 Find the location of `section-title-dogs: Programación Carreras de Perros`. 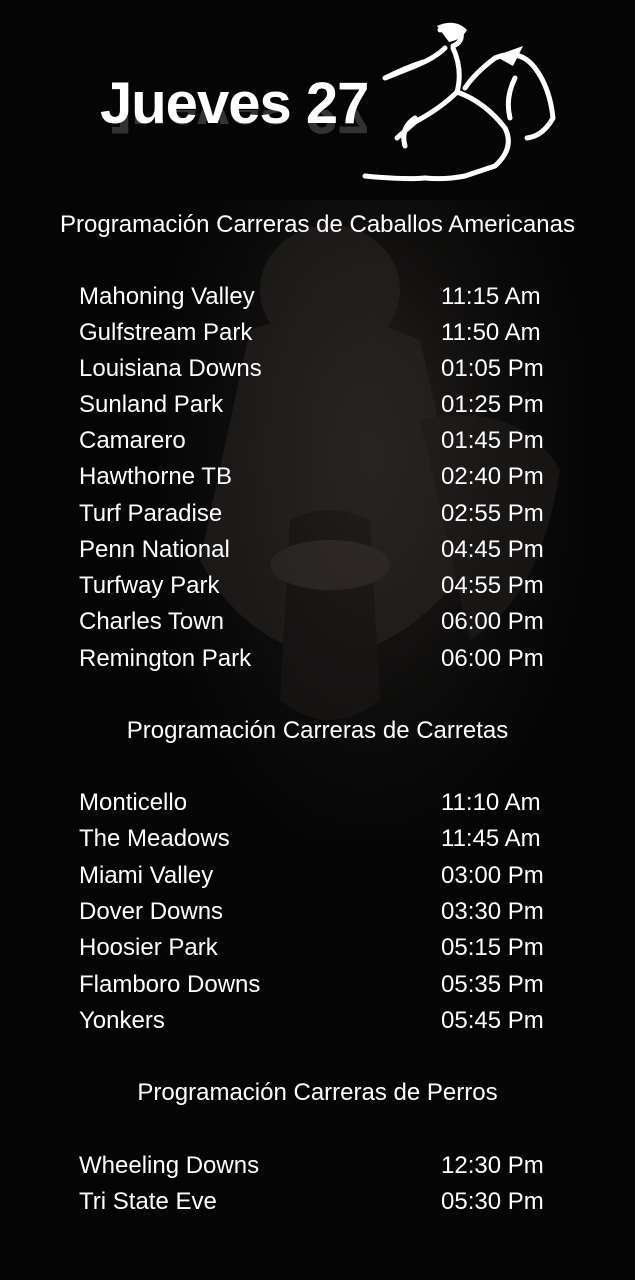

section-title-dogs: Programación Carreras de Perros is located at coordinates (317, 1092).